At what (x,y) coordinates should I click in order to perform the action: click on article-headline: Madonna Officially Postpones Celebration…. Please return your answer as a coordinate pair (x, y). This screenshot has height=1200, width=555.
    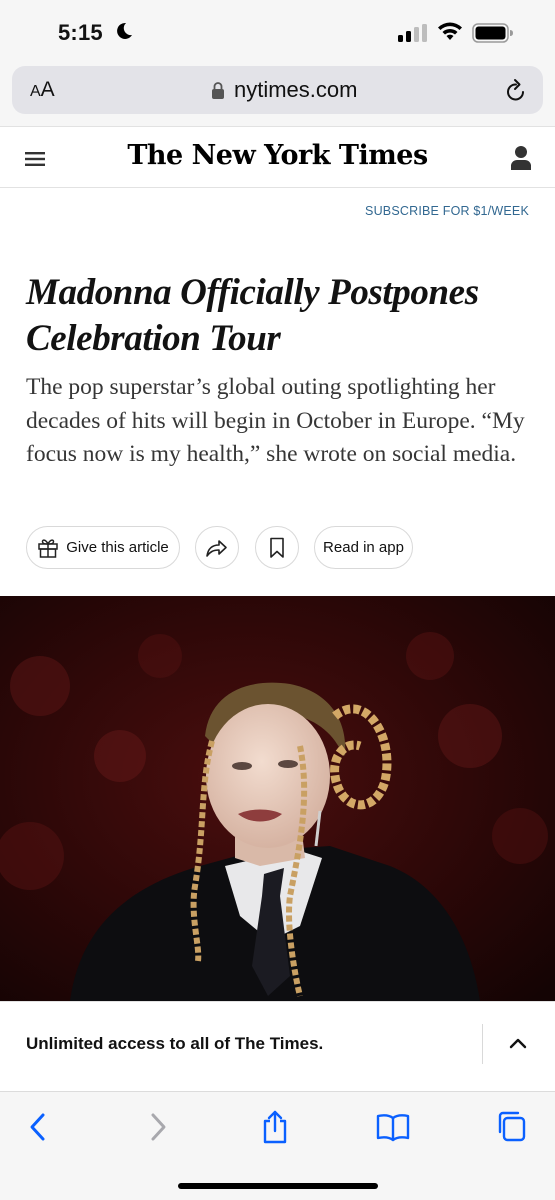
    Looking at the image, I should click on (252, 315).